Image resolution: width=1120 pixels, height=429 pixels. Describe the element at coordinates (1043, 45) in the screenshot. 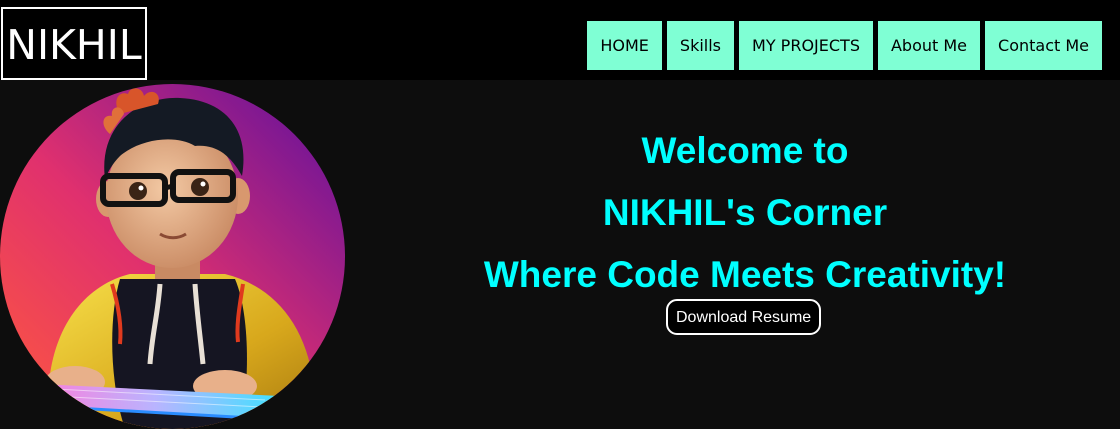

I see `nav-link-contact: Contact Me` at that location.